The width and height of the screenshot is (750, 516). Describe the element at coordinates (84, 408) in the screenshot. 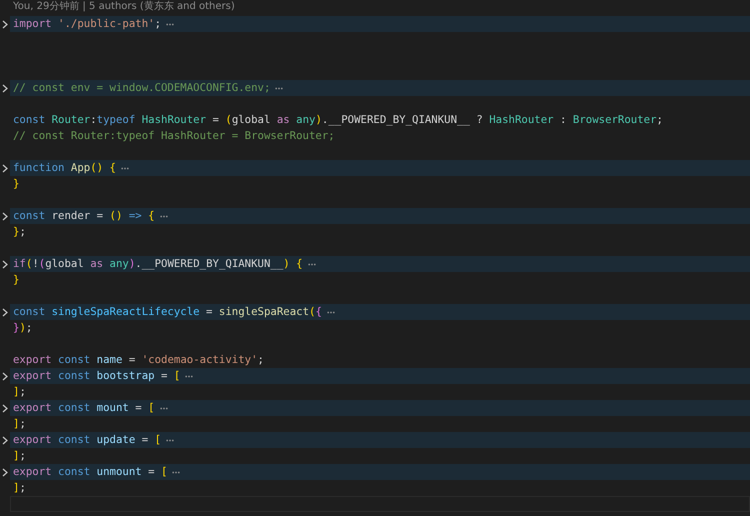

I see `code-line: export const mount = [` at that location.